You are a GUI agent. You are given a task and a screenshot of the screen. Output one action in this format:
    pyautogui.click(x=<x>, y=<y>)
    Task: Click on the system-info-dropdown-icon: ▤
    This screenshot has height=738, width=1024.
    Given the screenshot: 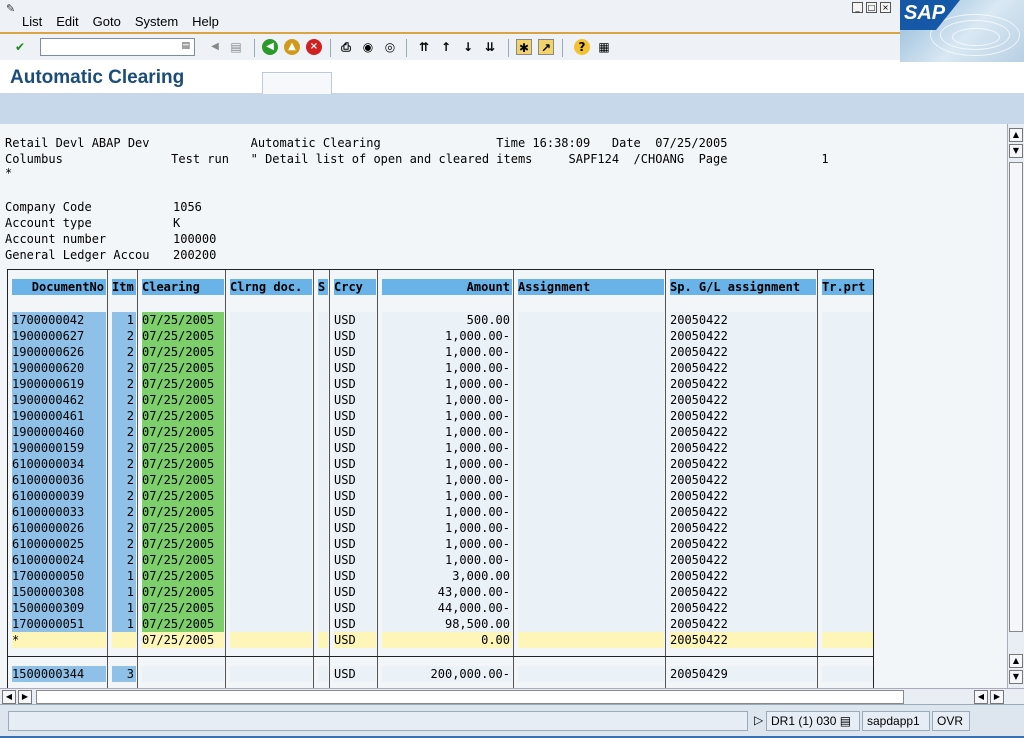 What is the action you would take?
    pyautogui.click(x=845, y=721)
    